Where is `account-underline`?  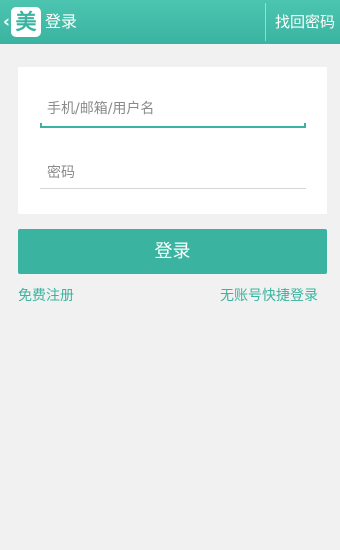
account-underline is located at coordinates (173, 125).